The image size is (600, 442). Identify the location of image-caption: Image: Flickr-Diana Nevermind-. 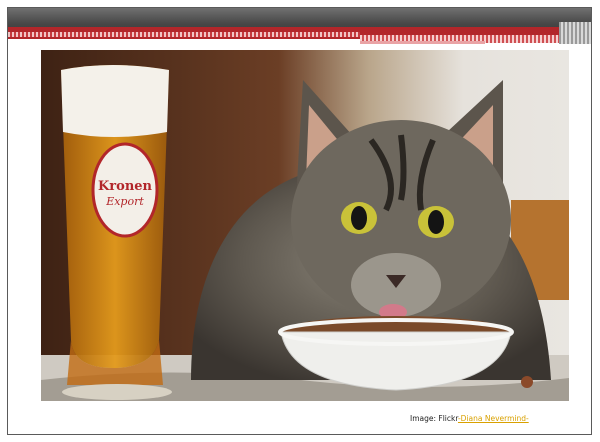
(469, 418).